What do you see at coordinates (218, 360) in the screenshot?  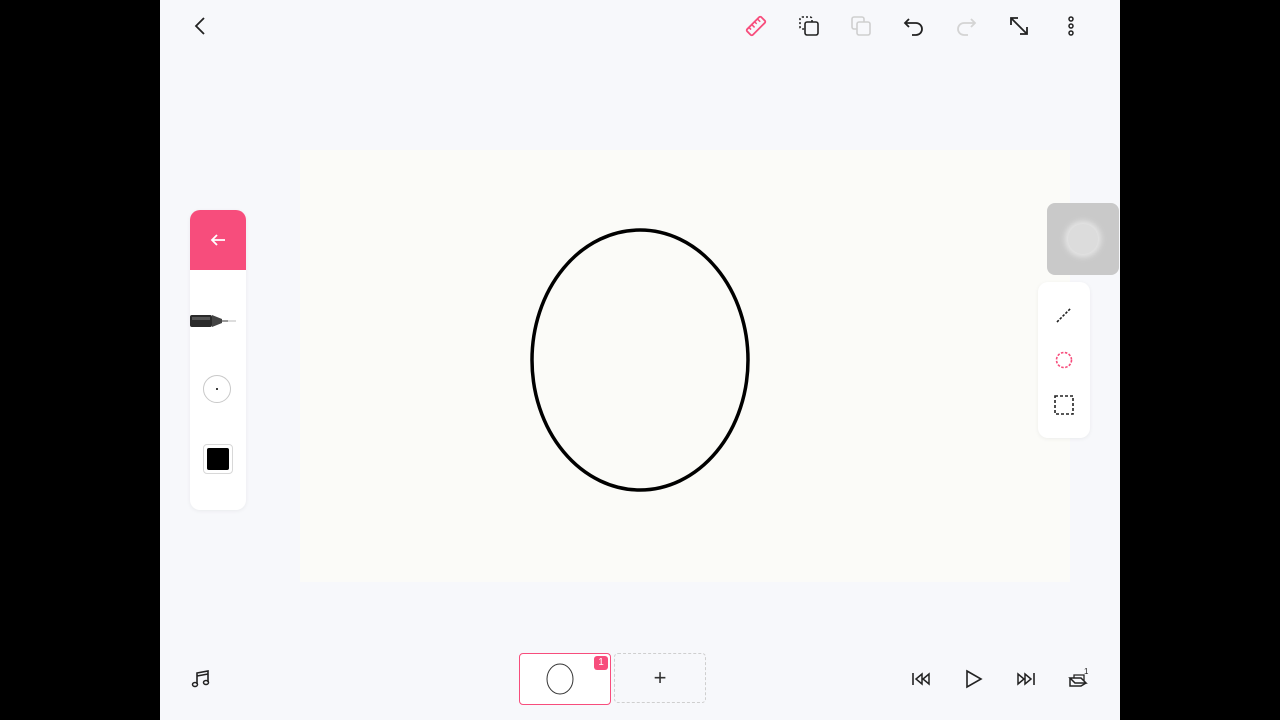 I see `tool-panel` at bounding box center [218, 360].